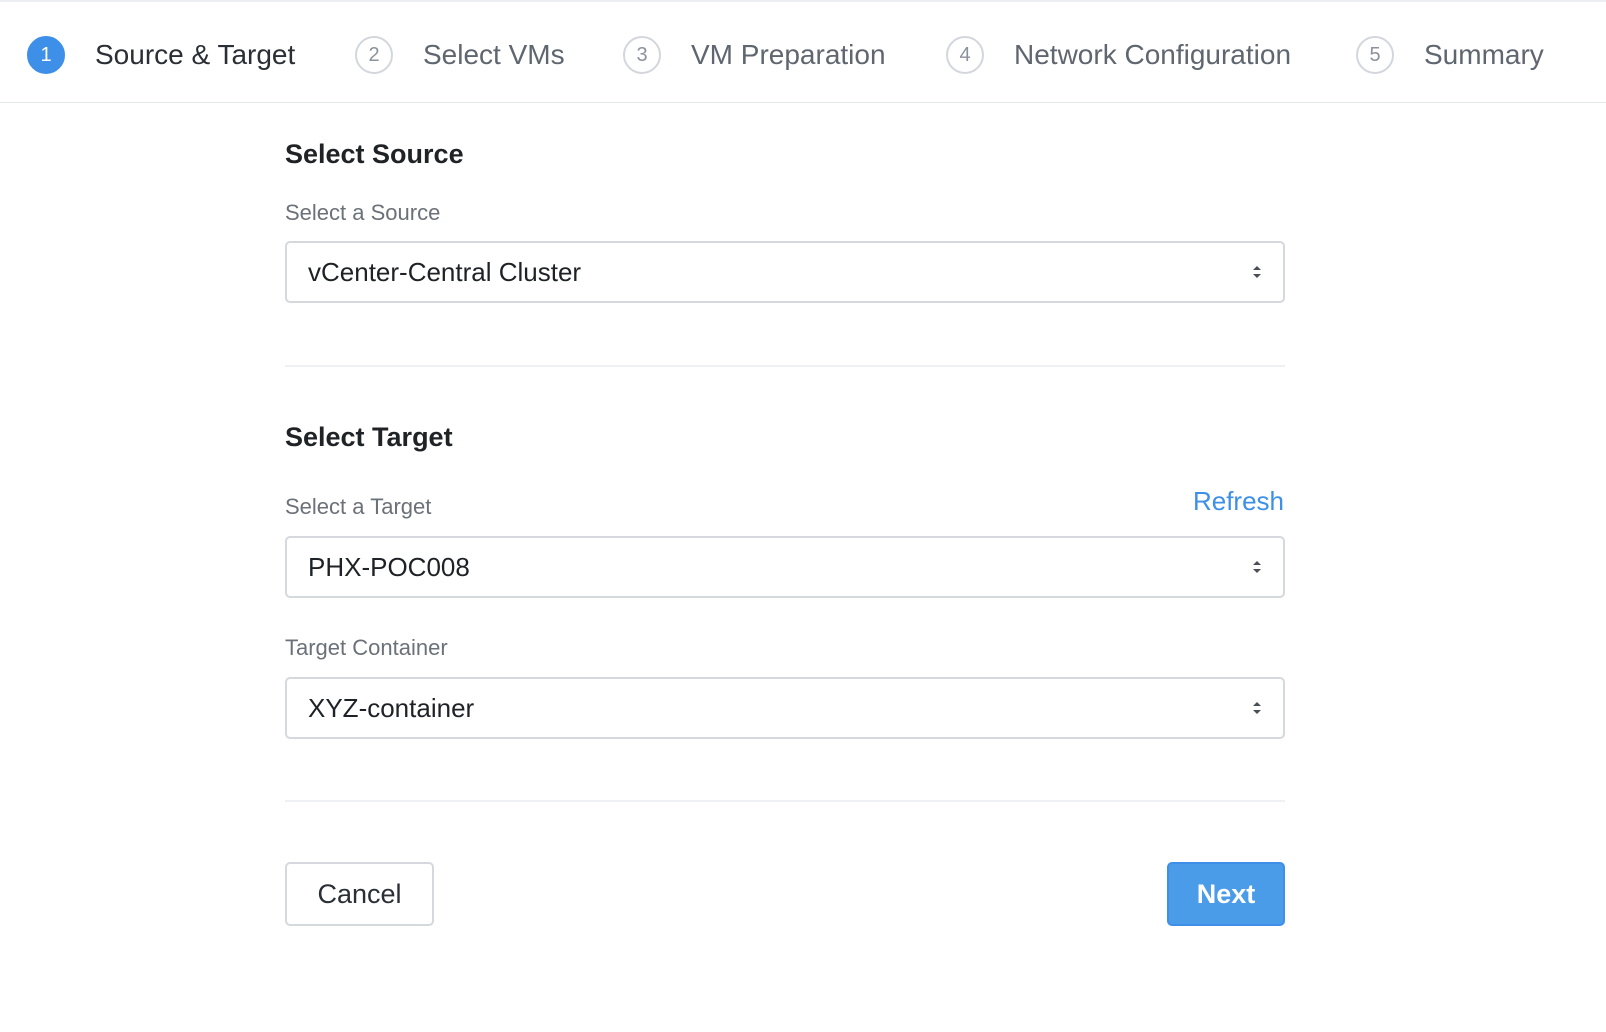 The image size is (1606, 1032). Describe the element at coordinates (1238, 501) in the screenshot. I see `refresh-link: Refresh` at that location.